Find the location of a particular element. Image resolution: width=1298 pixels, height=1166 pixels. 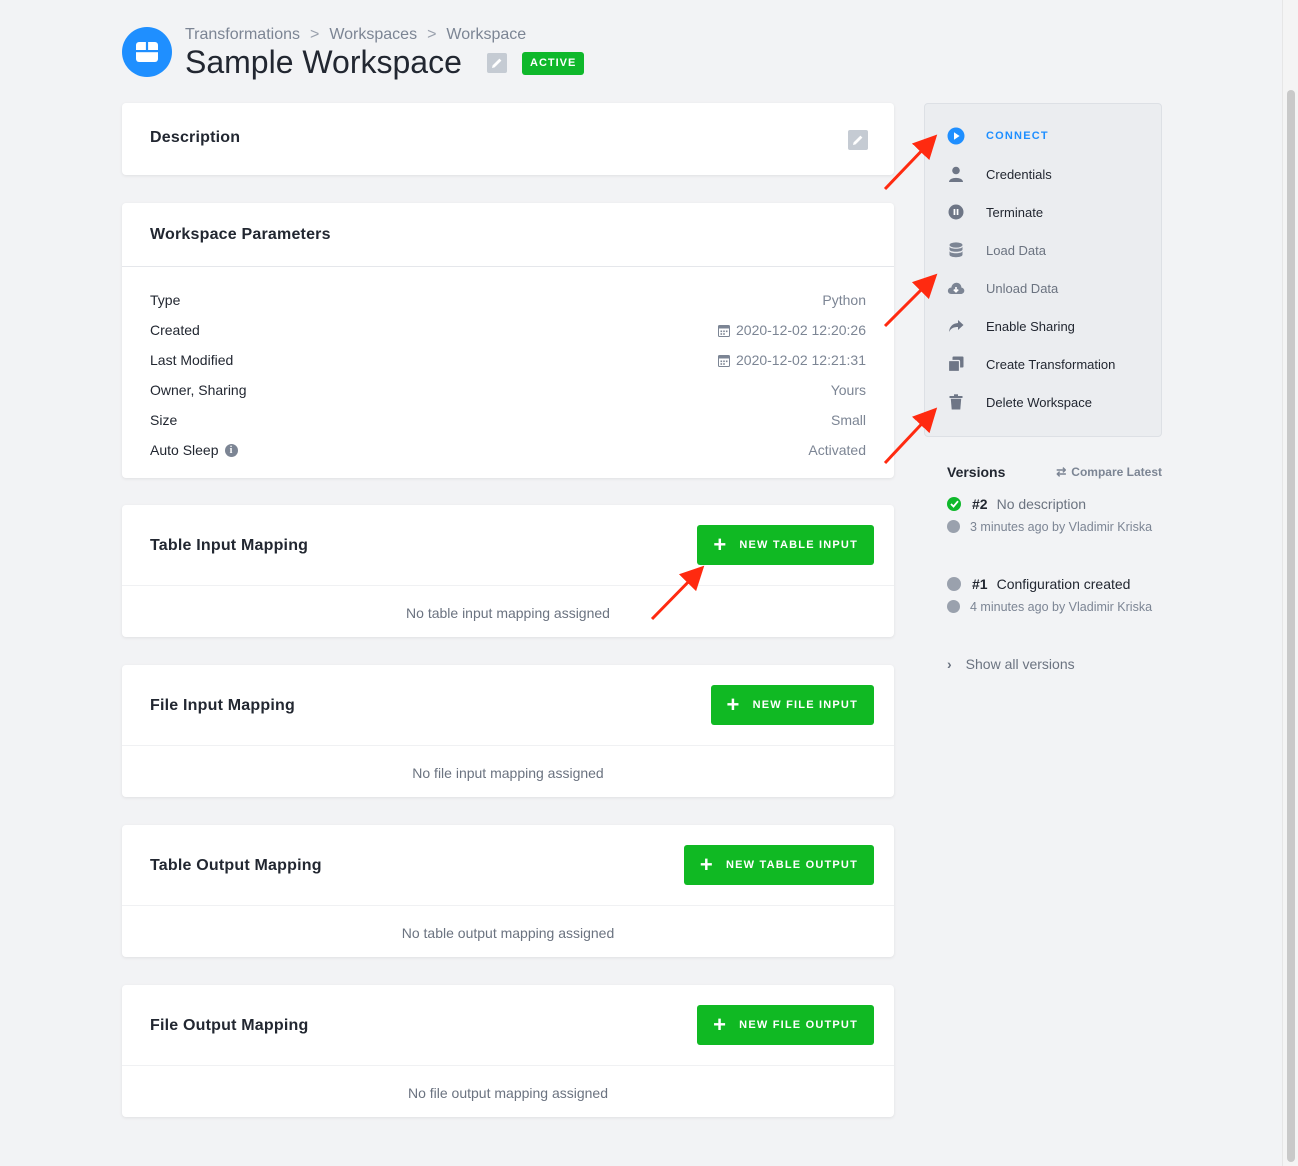

scrollbar is located at coordinates (1290, 583).